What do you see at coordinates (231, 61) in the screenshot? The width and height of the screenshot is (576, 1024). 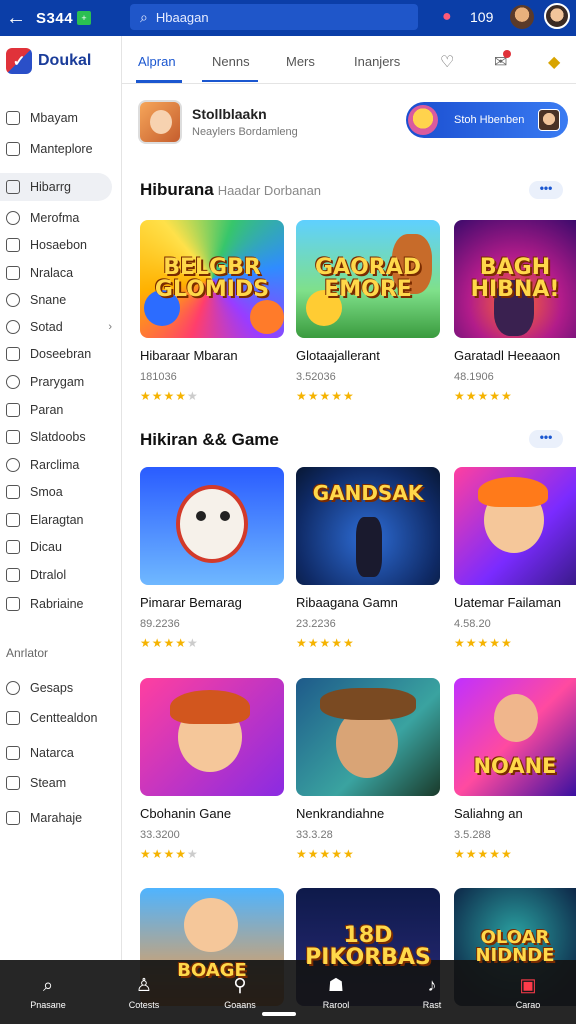 I see `tab-2: Nenns` at bounding box center [231, 61].